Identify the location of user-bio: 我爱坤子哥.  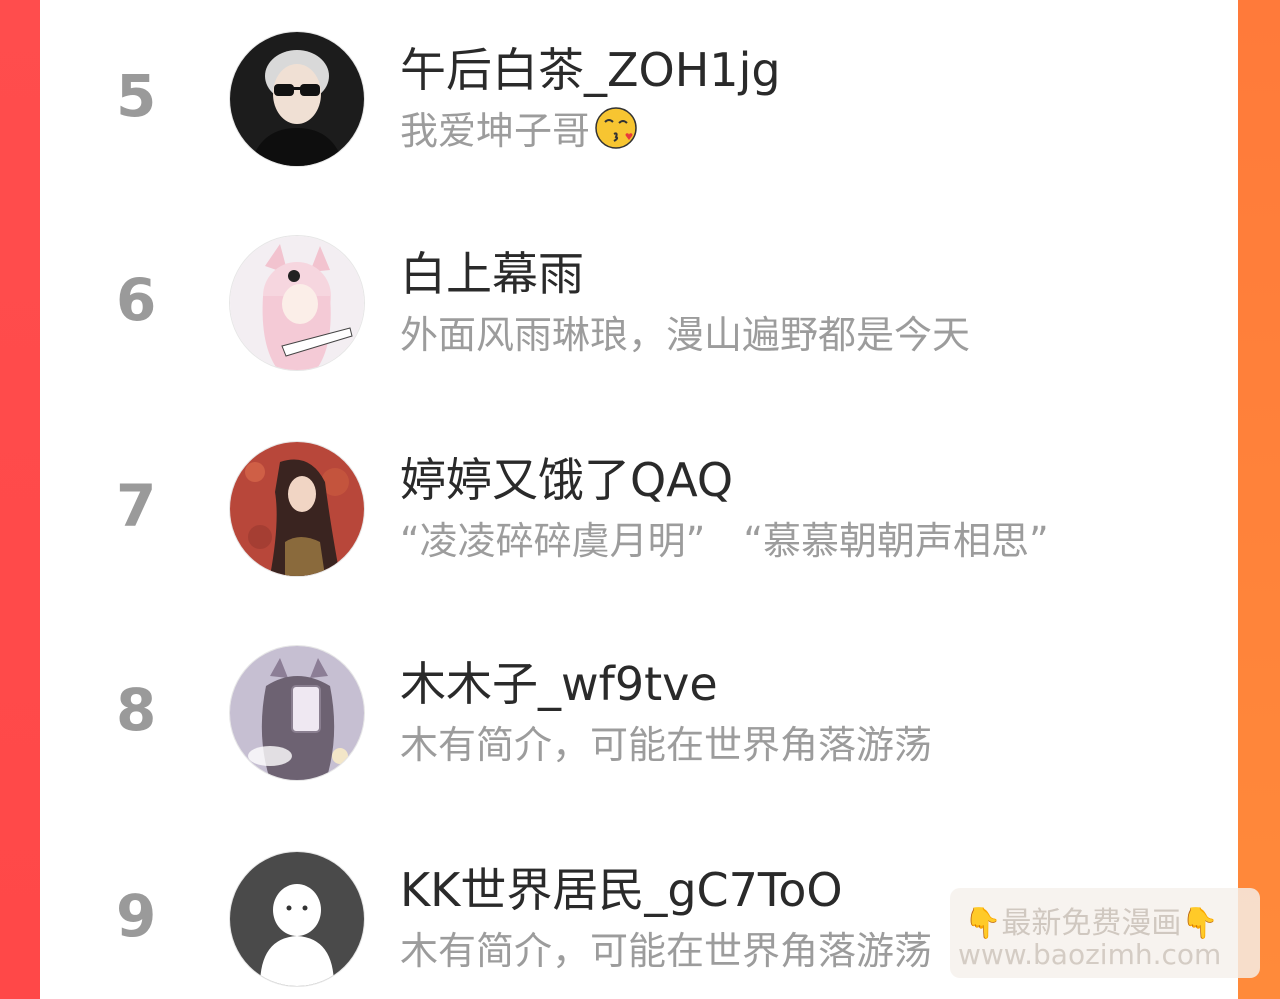
(519, 127).